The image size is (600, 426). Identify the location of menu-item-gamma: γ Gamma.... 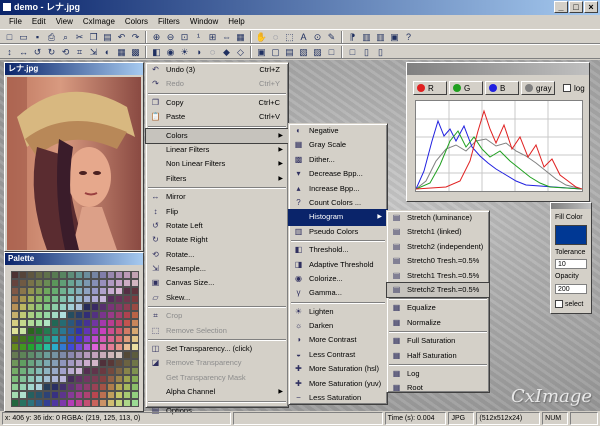
(338, 293).